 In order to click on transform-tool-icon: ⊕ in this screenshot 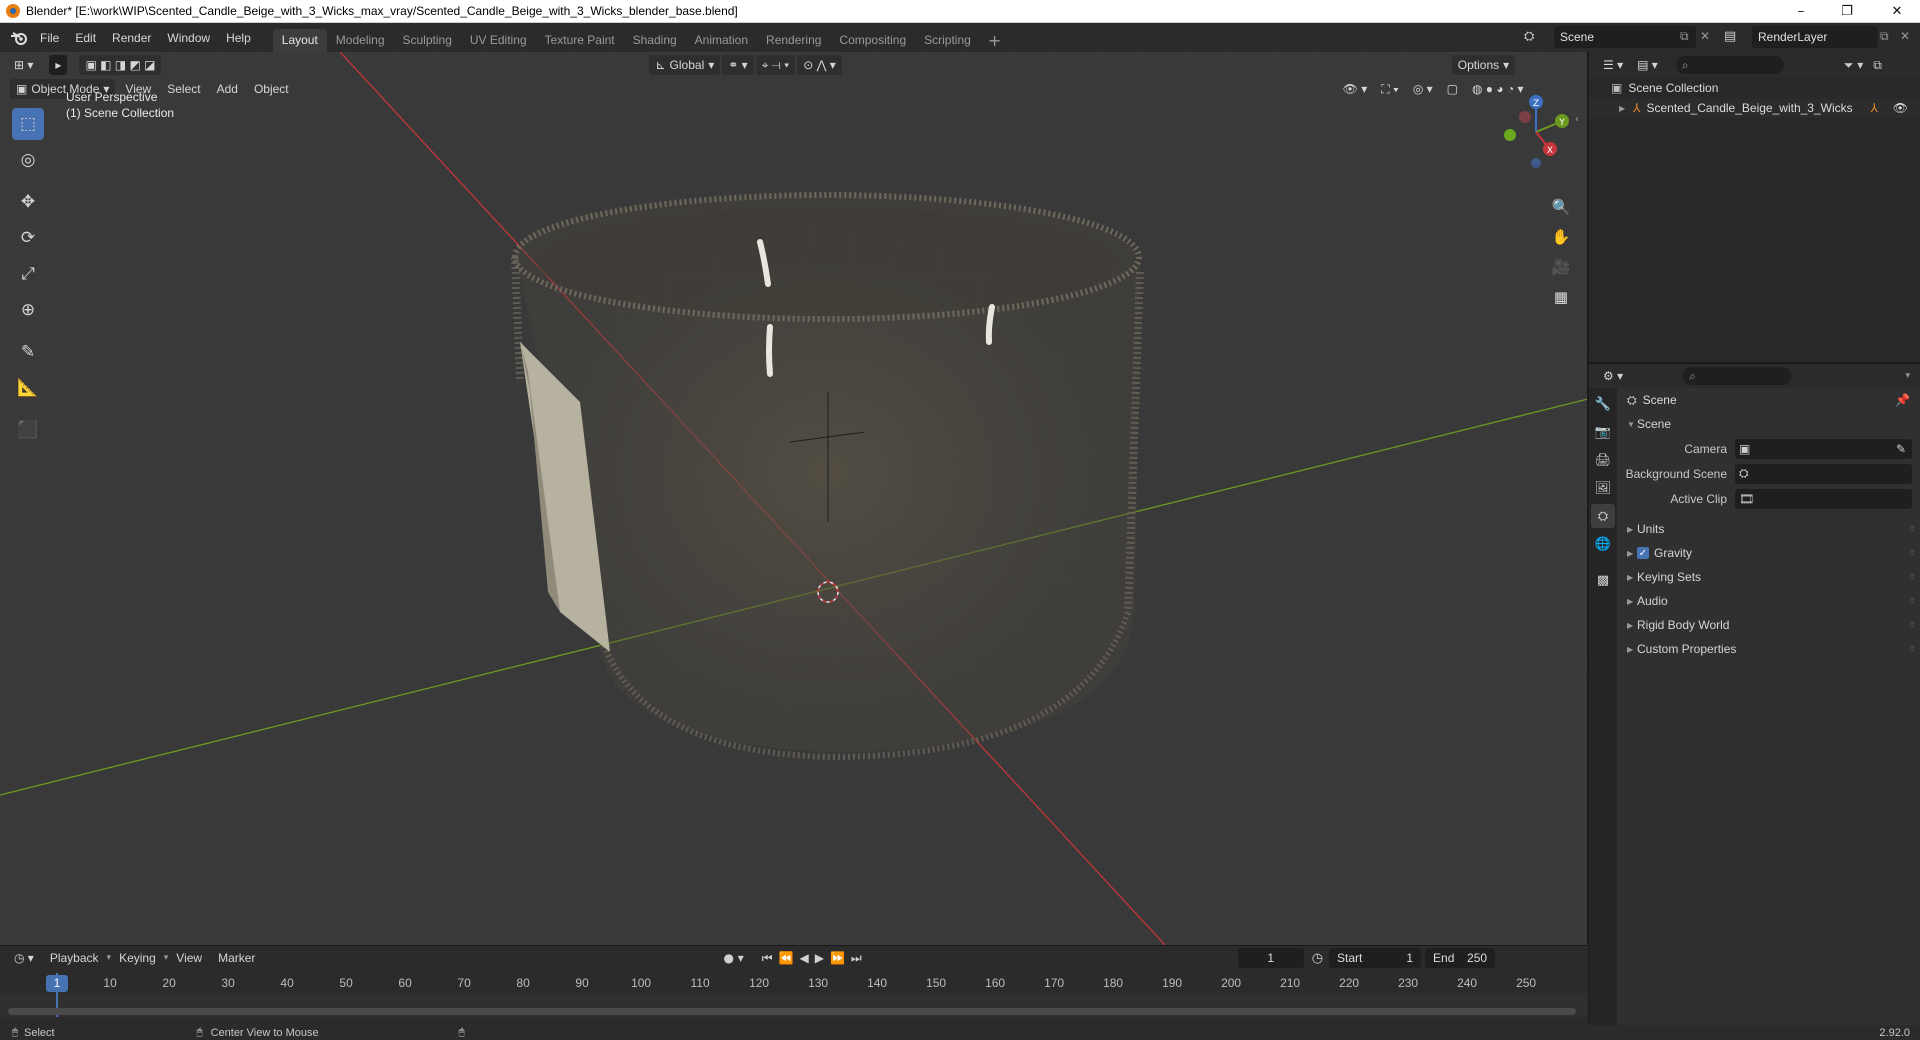, I will do `click(28, 310)`.